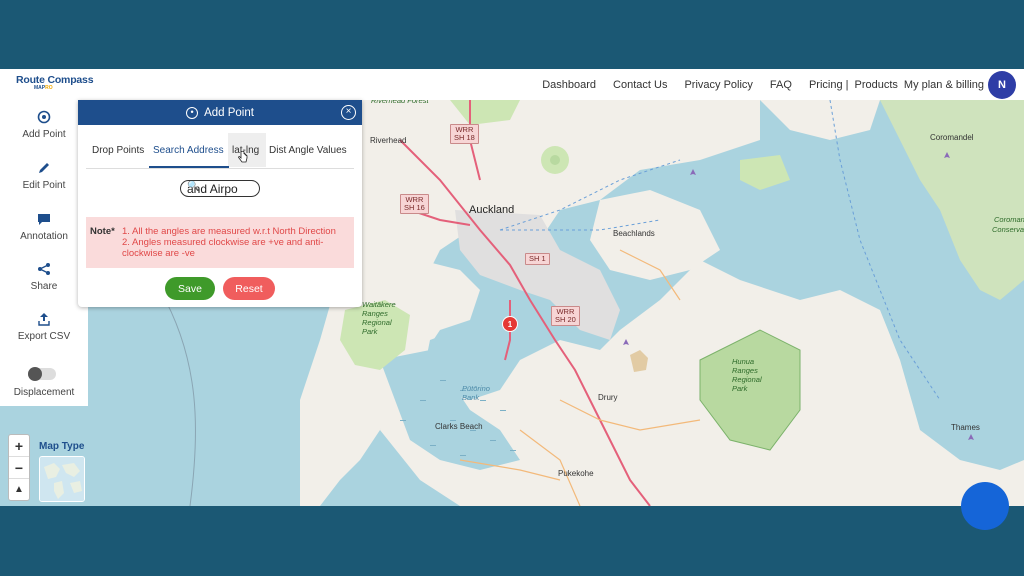 The height and width of the screenshot is (576, 1024). I want to click on sidebar-label: Edit Point, so click(44, 185).